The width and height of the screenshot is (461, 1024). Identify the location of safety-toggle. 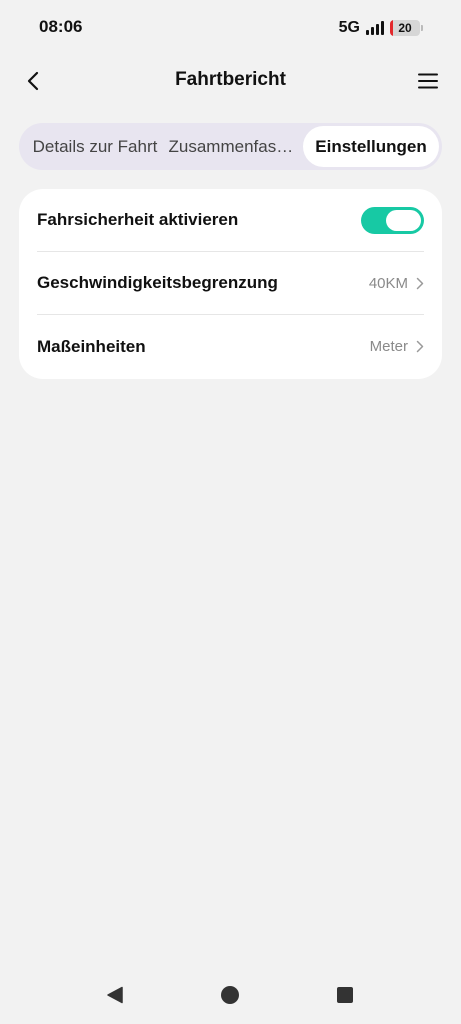
(392, 220).